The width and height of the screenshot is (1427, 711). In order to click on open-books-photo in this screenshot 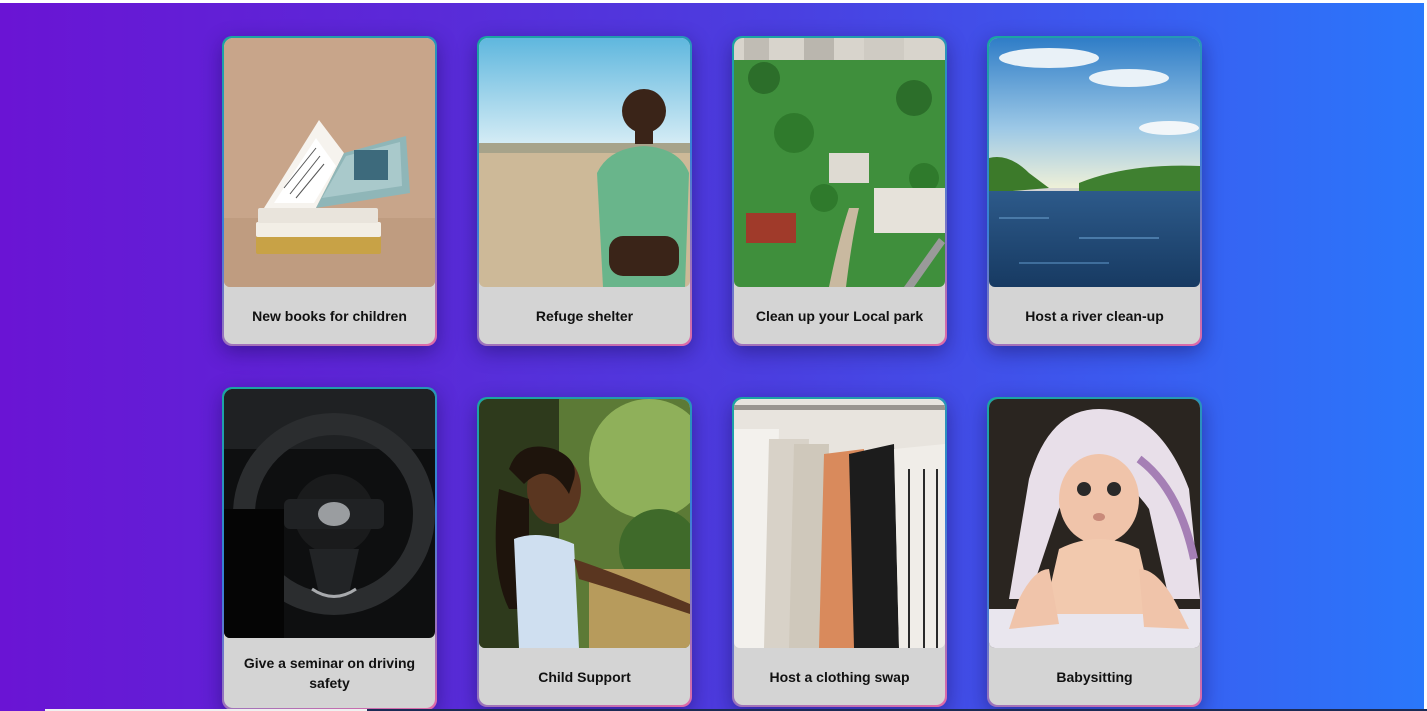, I will do `click(329, 162)`.